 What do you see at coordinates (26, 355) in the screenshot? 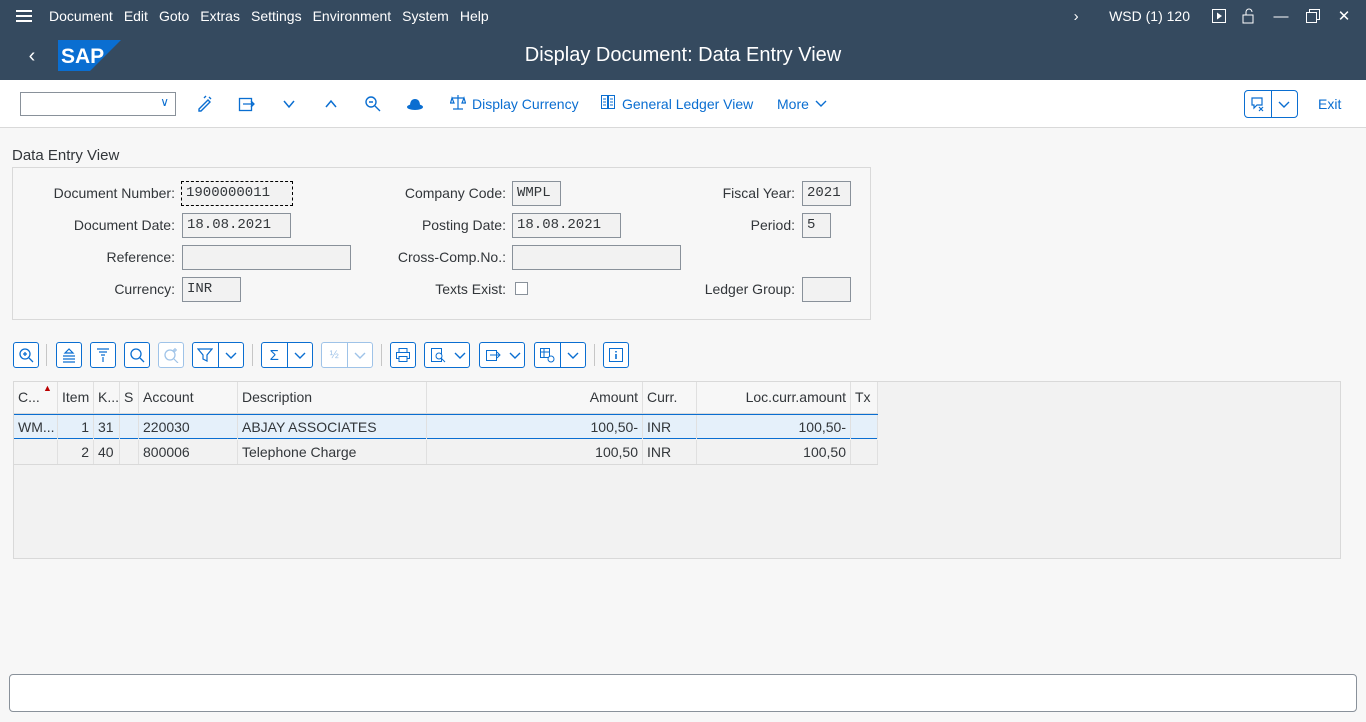
I see `details-icon` at bounding box center [26, 355].